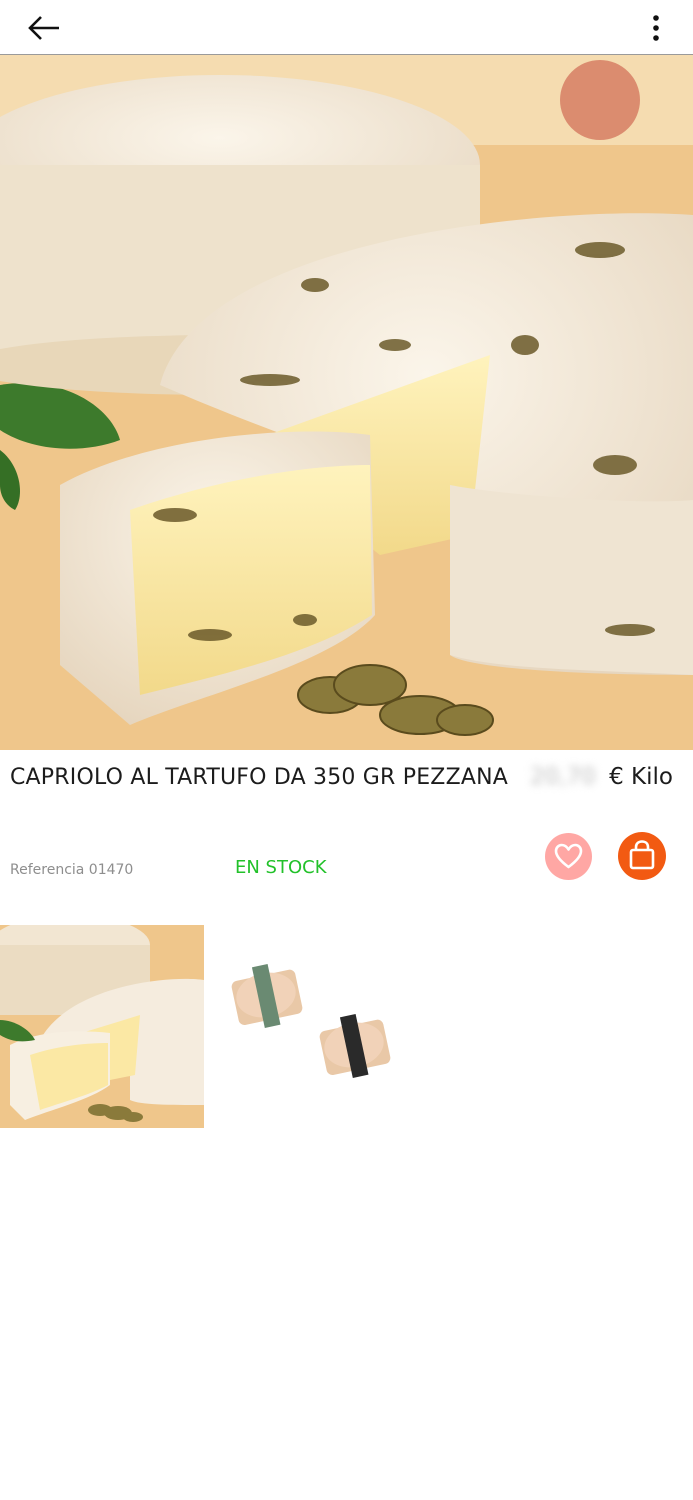  Describe the element at coordinates (311, 1020) in the screenshot. I see `packaged-cheese-thumbnail-image` at that location.